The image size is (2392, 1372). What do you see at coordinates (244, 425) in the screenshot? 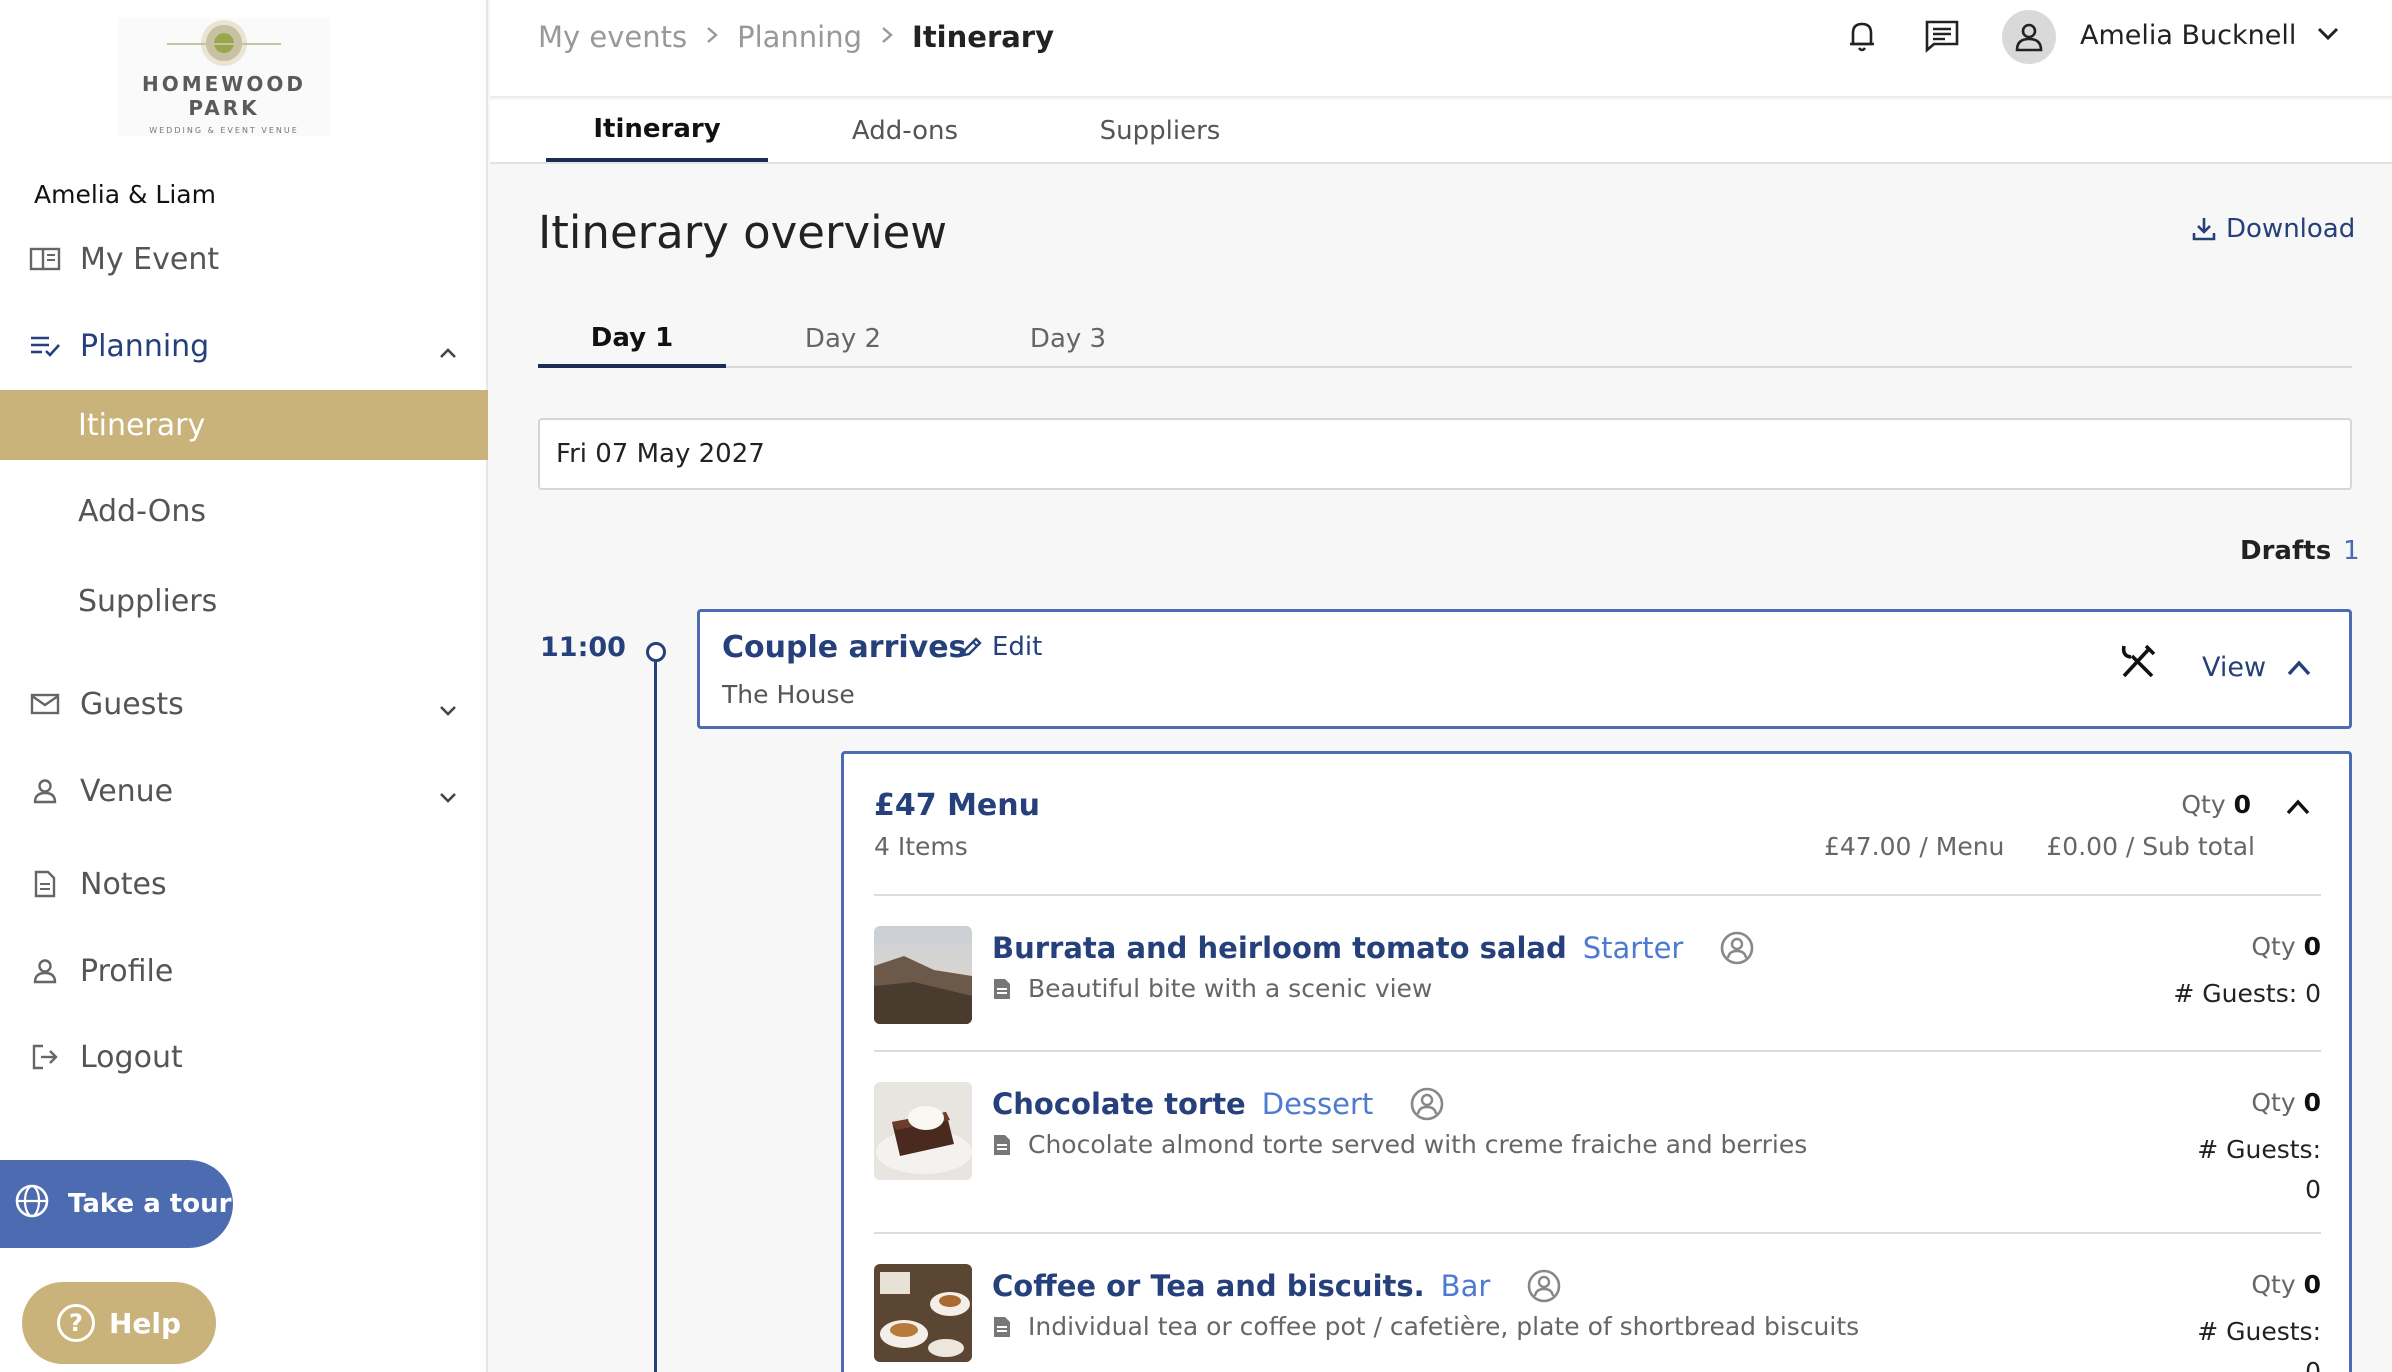
I see `sidebar-subitem-itinerary: Itinerary` at bounding box center [244, 425].